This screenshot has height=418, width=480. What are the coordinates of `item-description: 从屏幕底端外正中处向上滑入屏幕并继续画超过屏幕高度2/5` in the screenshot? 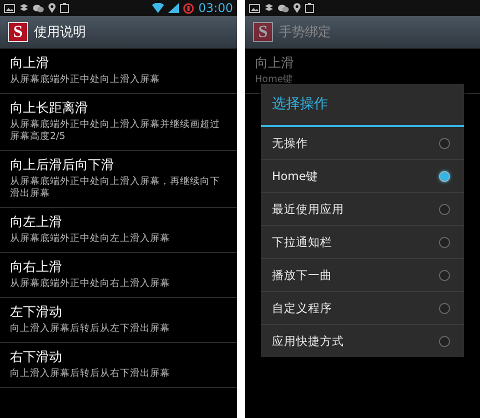 It's located at (115, 131).